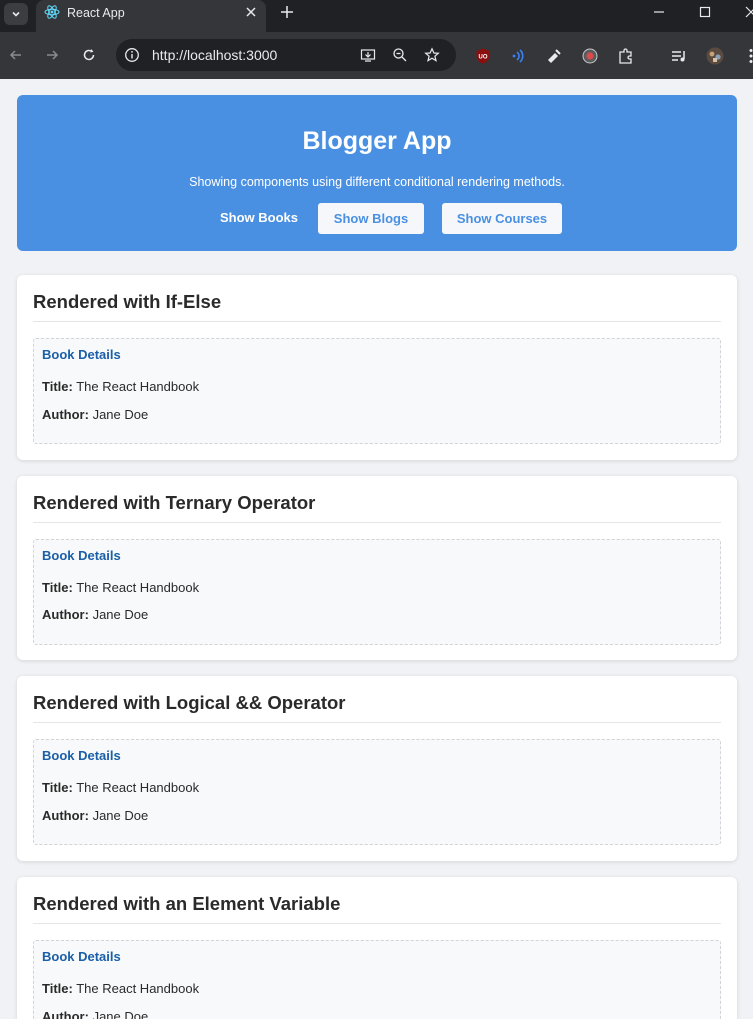 This screenshot has width=753, height=1019. What do you see at coordinates (626, 56) in the screenshot?
I see `extensions-puzzle-icon` at bounding box center [626, 56].